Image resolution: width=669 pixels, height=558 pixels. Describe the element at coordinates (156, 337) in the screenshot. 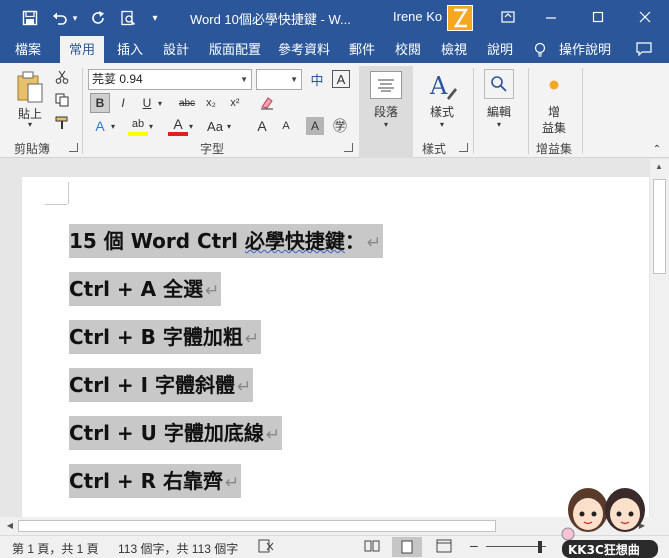

I see `line-text: Ctrl + B 字體加粗` at that location.